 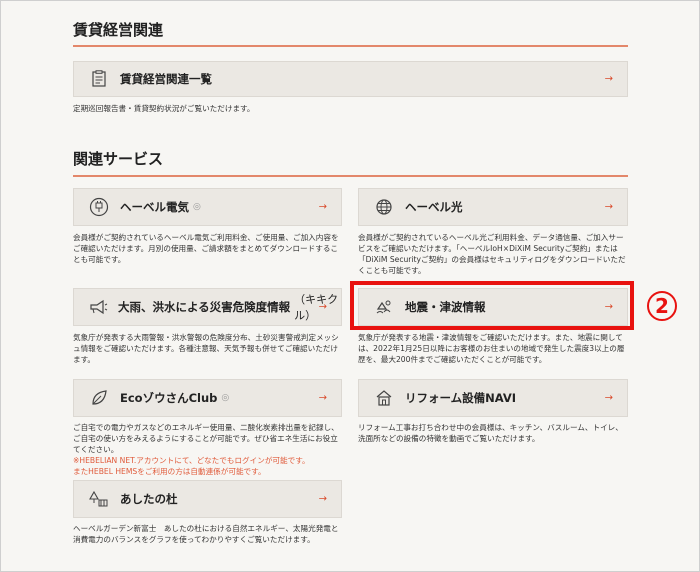 I want to click on rental-list-card: 賃貸経営関連一覧 →, so click(x=350, y=79).